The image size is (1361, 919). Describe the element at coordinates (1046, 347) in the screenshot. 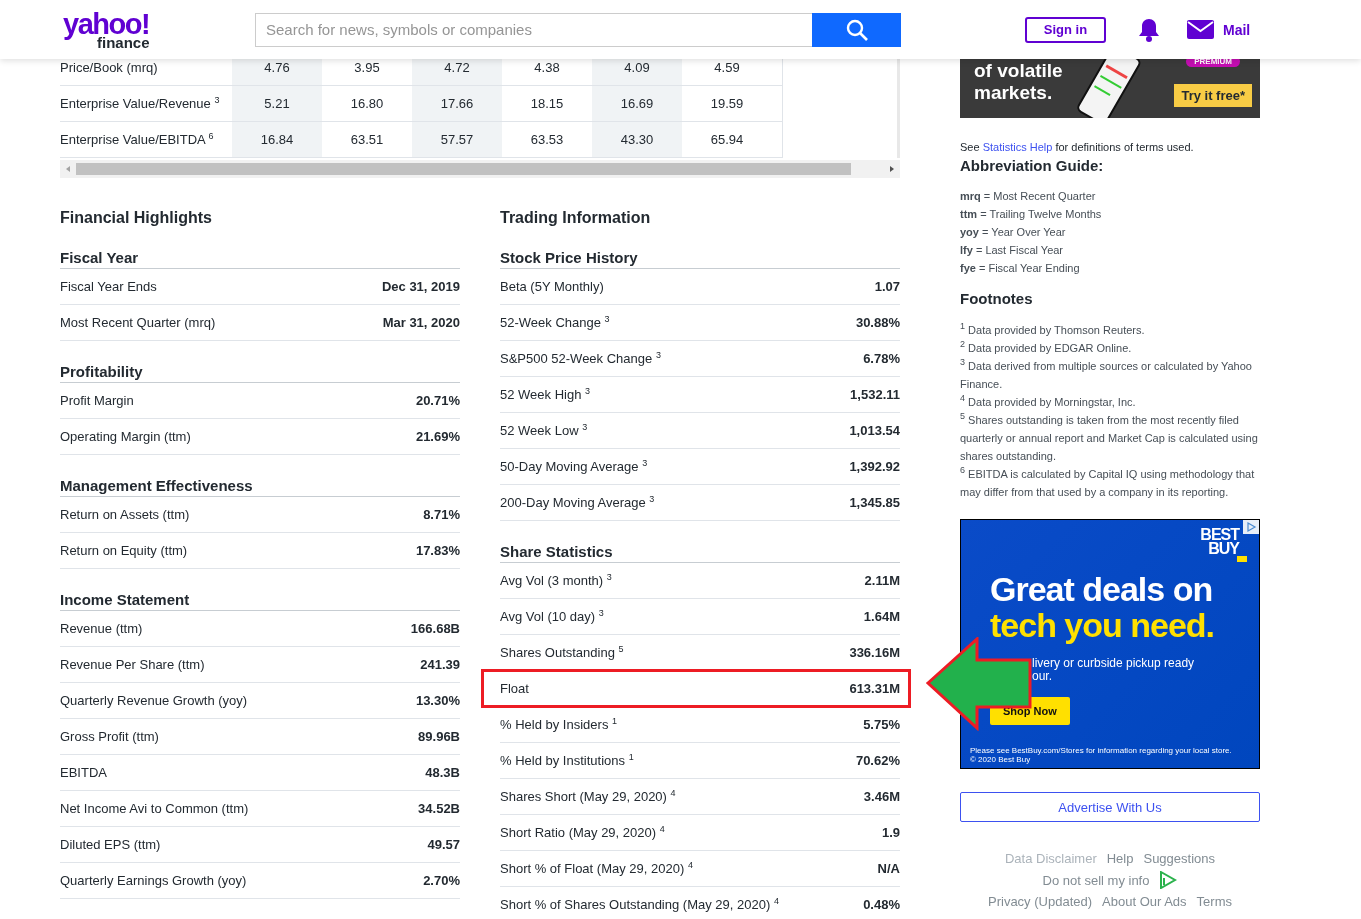

I see `footnote: $^{2}$ Data provided by EDGAR Online.` at that location.